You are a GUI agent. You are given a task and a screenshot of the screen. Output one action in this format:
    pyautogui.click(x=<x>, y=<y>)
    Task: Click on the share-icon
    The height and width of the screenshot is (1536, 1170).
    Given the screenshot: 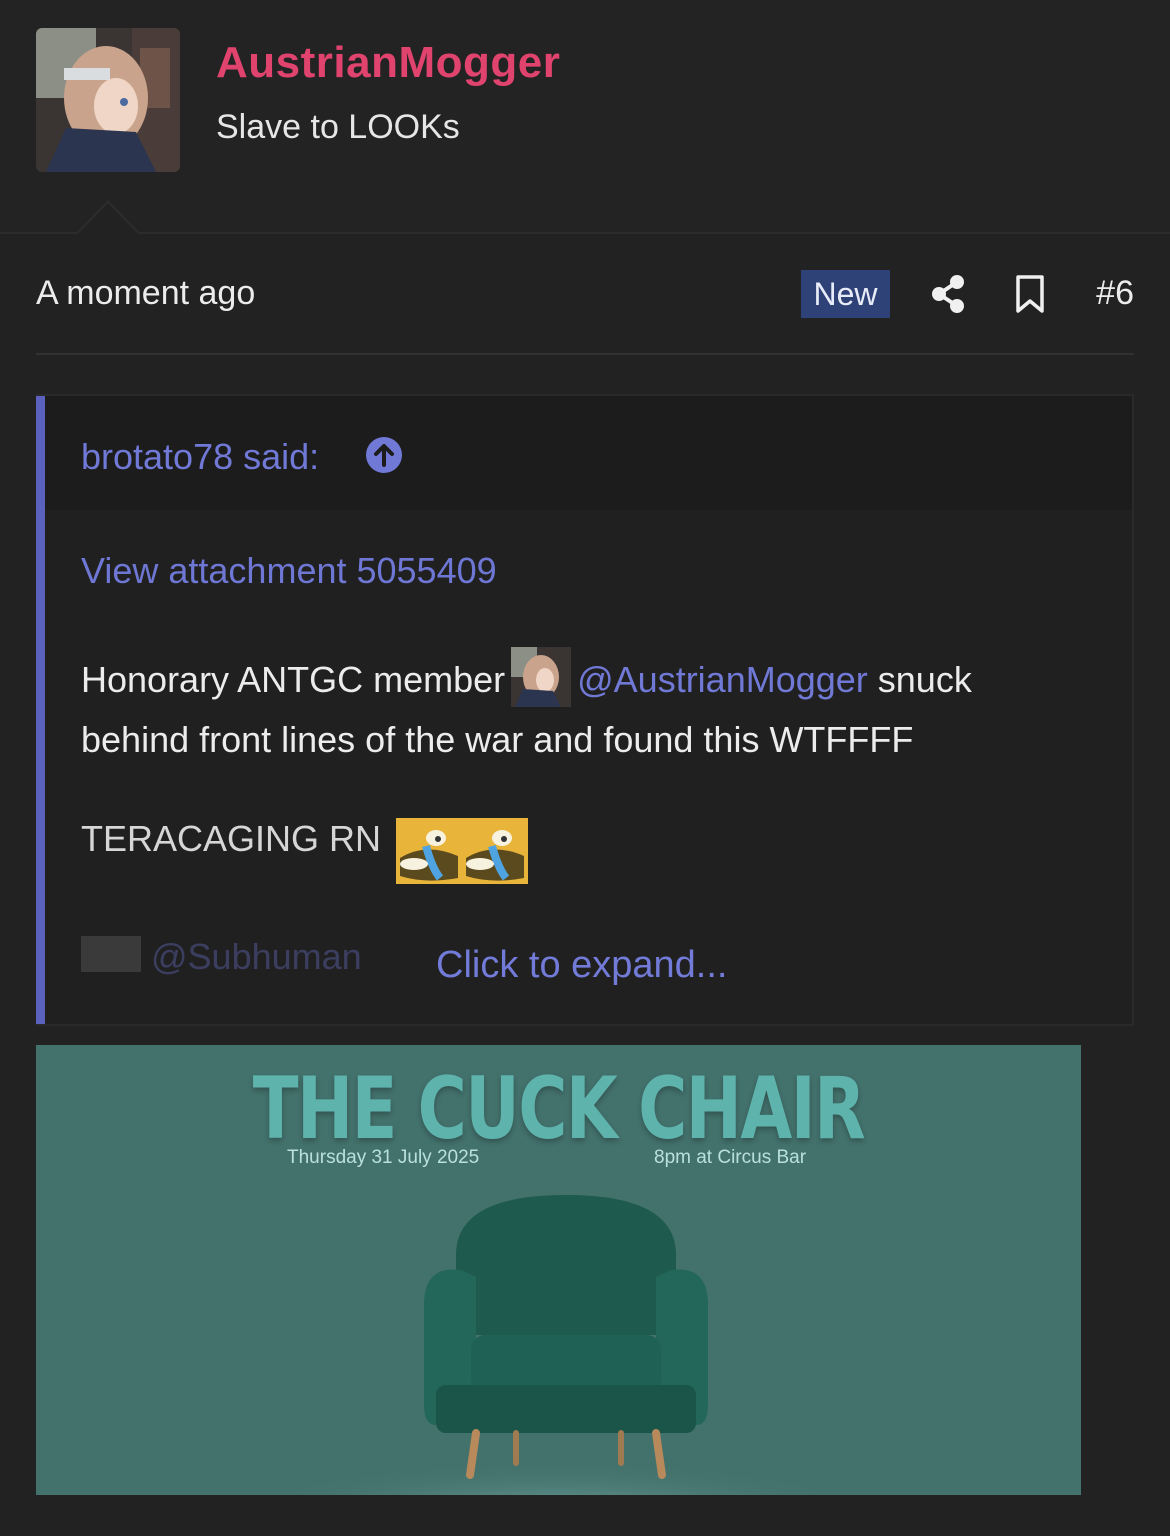 What is the action you would take?
    pyautogui.click(x=948, y=294)
    